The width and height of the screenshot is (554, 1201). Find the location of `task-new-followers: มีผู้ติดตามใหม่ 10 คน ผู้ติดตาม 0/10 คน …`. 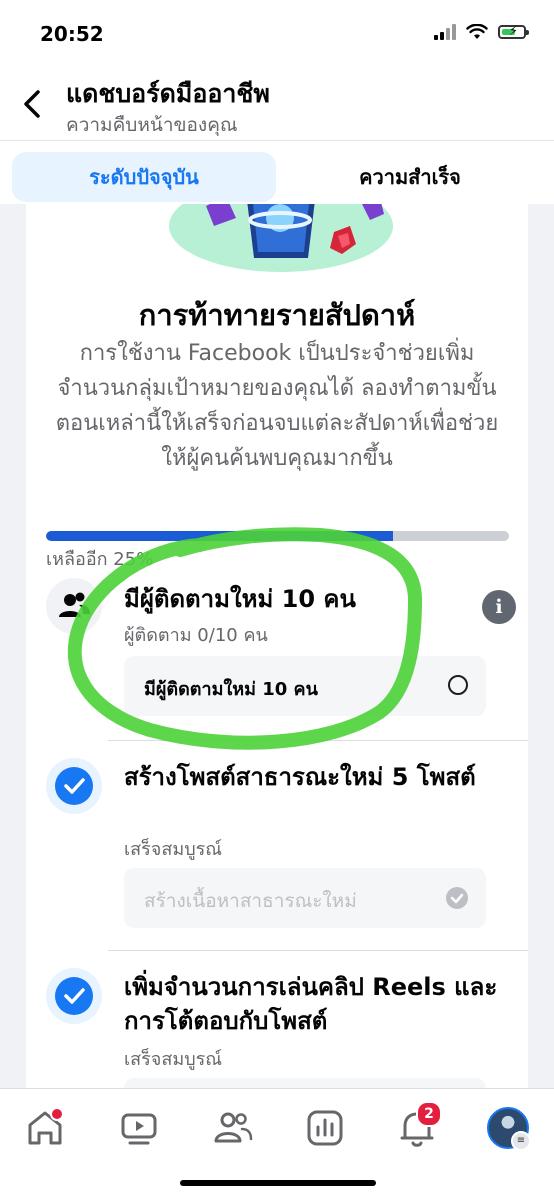

task-new-followers: มีผู้ติดตามใหม่ 10 คน ผู้ติดตาม 0/10 คน … is located at coordinates (281, 653).